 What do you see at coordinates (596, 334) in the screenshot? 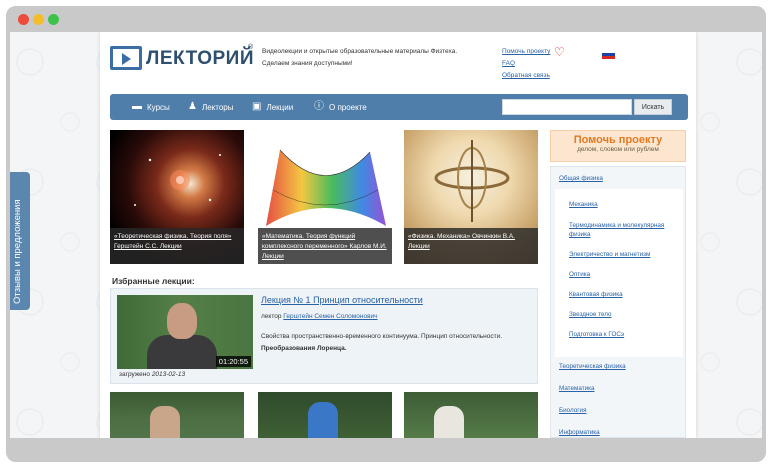
I see `category-exam-prep: Подготовка к ГОСэ` at bounding box center [596, 334].